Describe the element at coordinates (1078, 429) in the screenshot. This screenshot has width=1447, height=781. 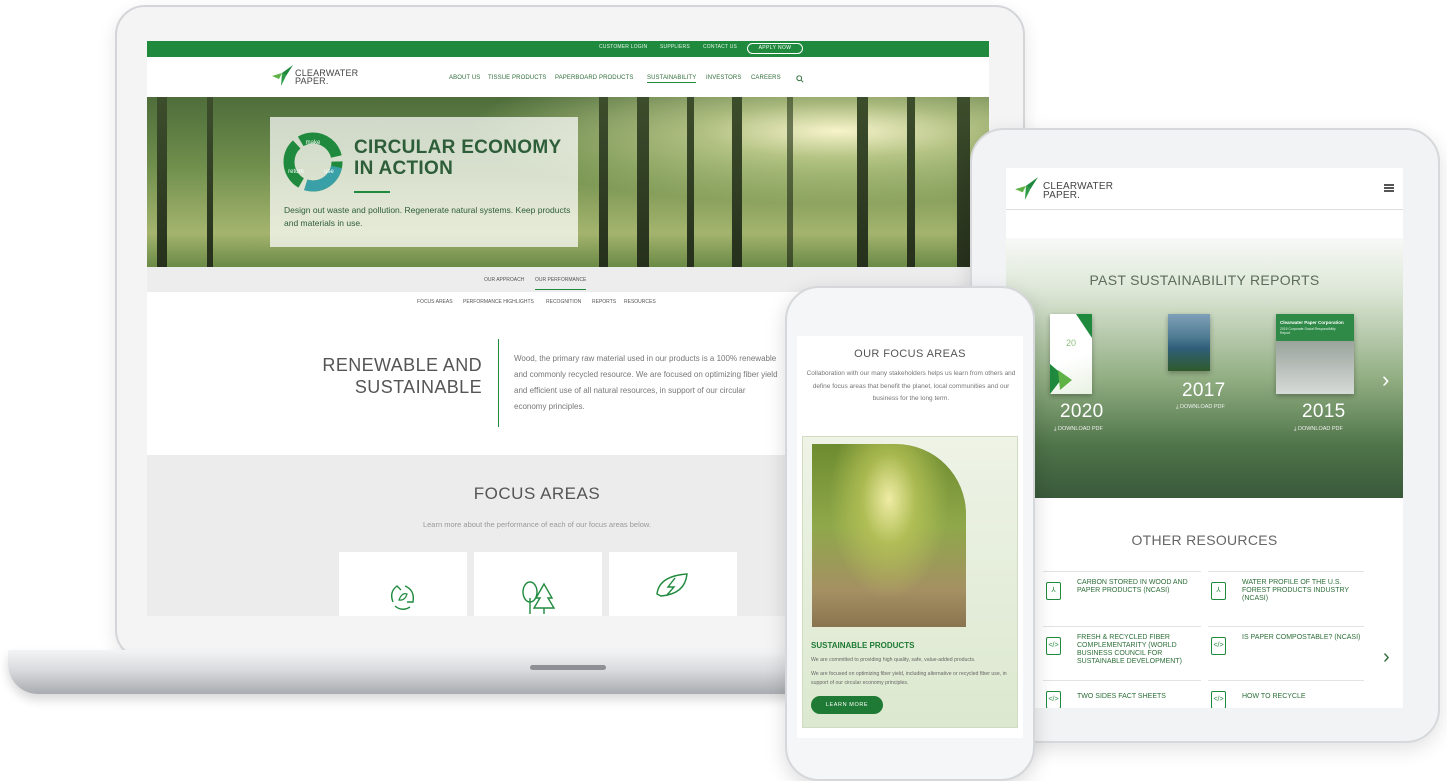
I see `report-download-2020: ⤓ DOWNLOAD PDF` at that location.